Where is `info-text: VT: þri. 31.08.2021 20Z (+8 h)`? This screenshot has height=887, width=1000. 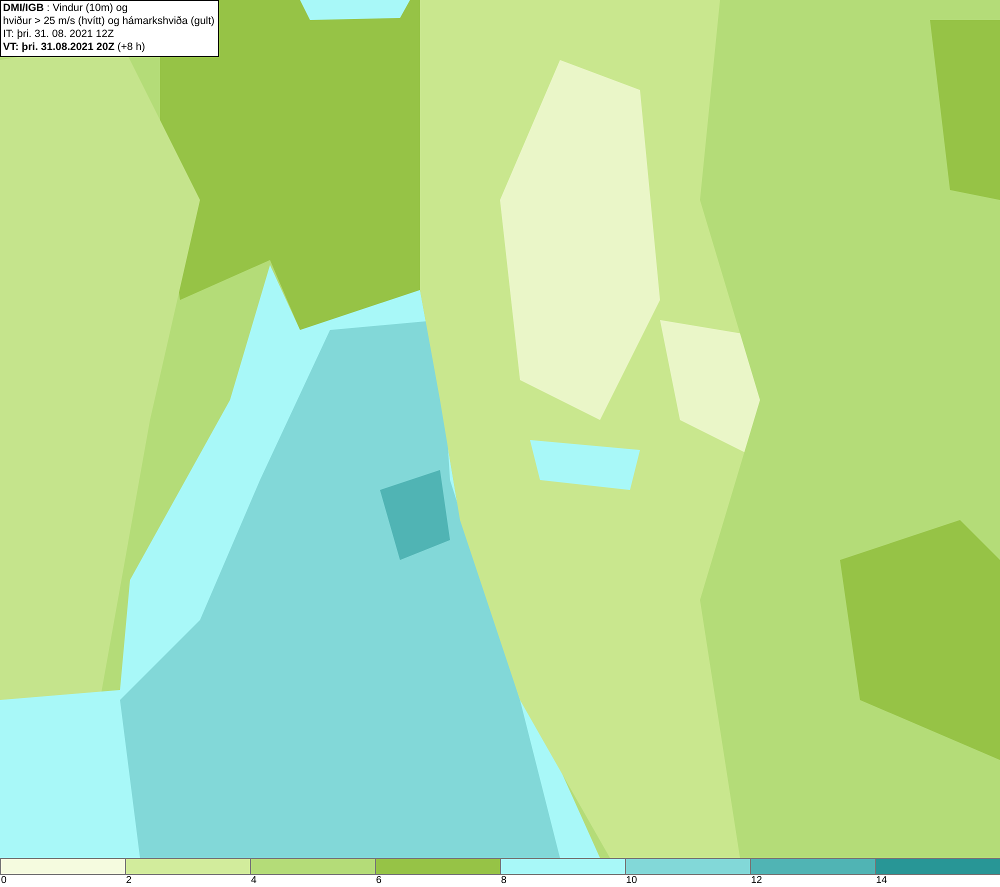 info-text: VT: þri. 31.08.2021 20Z (+8 h) is located at coordinates (74, 47).